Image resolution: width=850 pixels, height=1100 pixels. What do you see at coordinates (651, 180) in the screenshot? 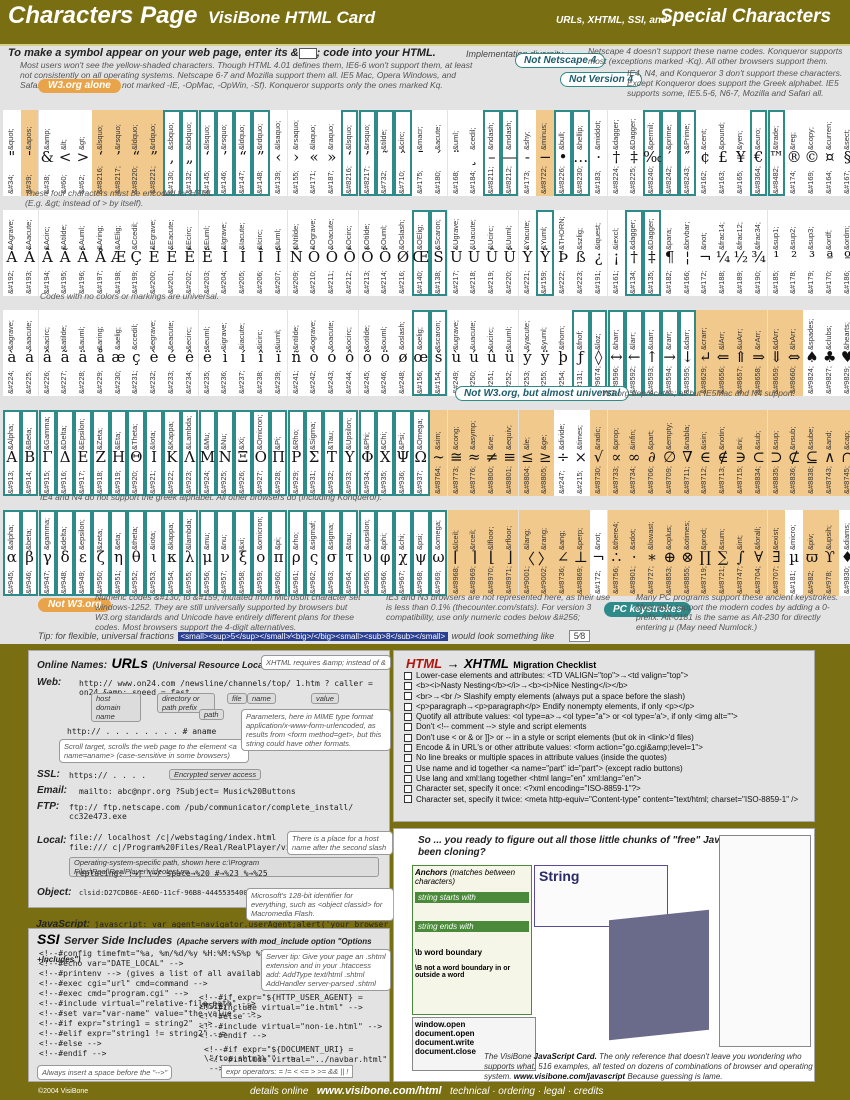
I see `entity-number: &#8240;` at bounding box center [651, 180].